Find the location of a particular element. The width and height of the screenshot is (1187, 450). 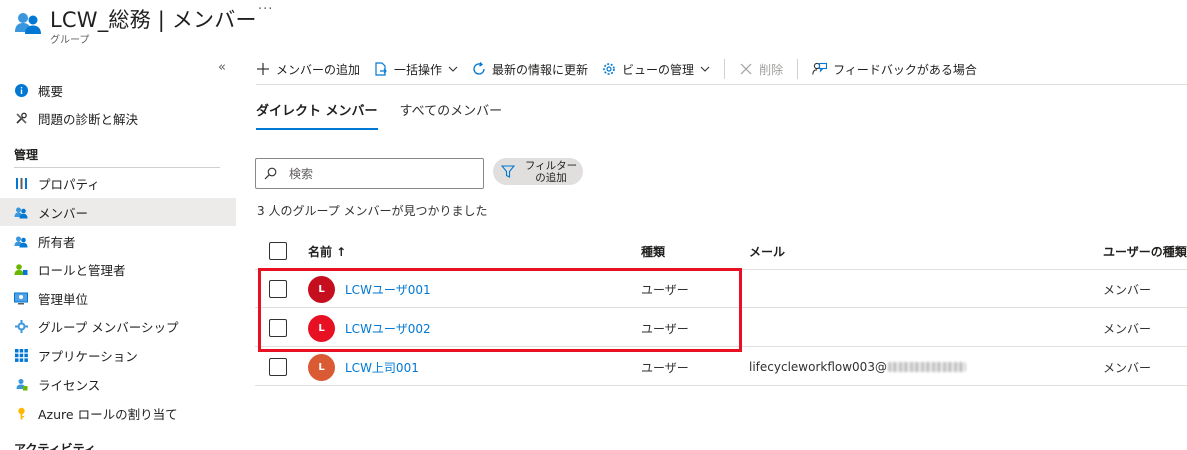

group-icon is located at coordinates (28, 23).